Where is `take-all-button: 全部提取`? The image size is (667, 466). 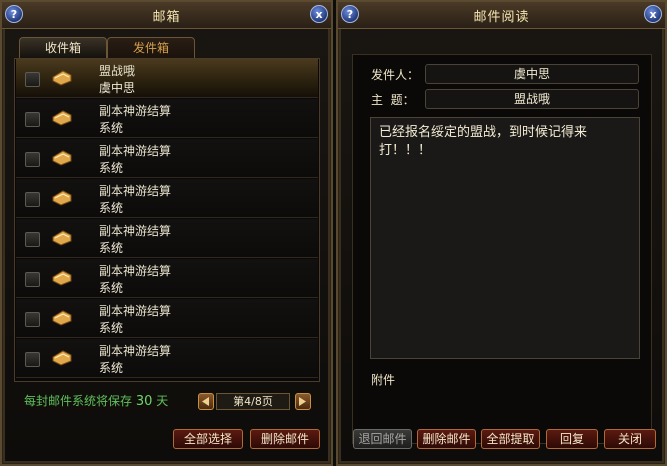 take-all-button: 全部提取 is located at coordinates (510, 439).